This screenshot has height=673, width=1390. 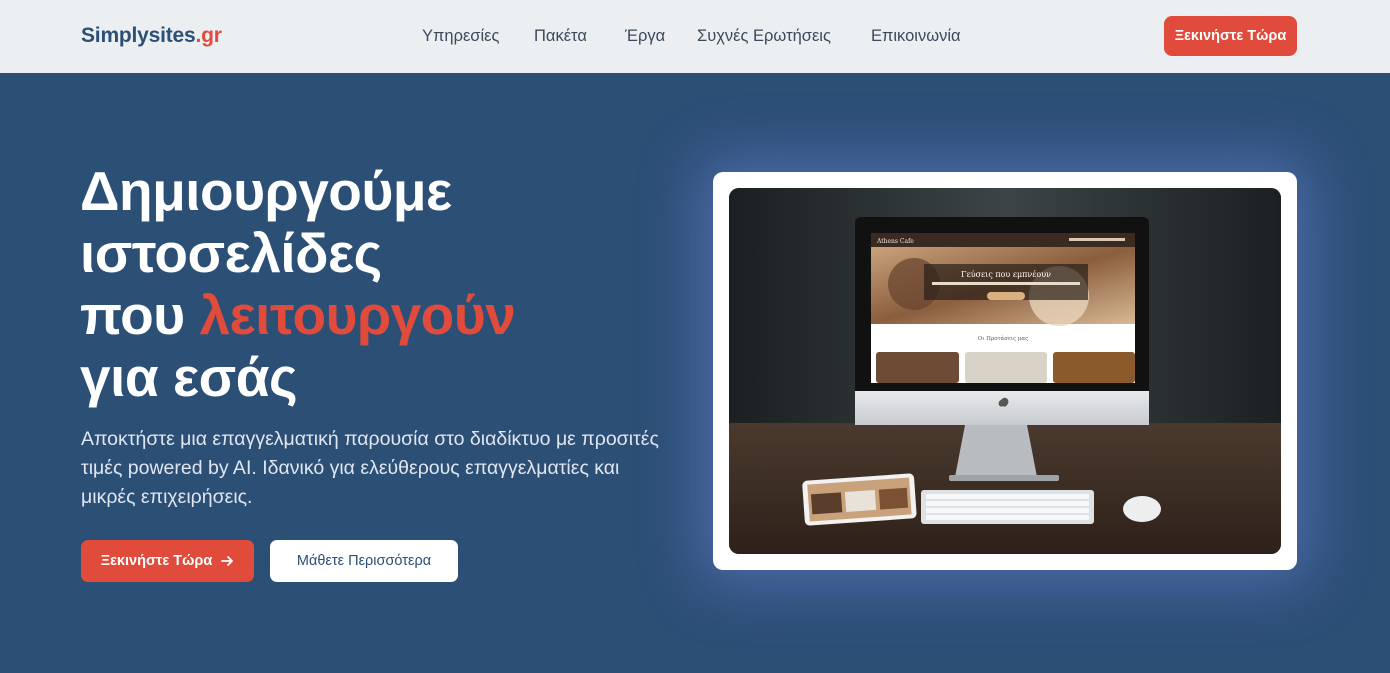 What do you see at coordinates (916, 36) in the screenshot?
I see `nav-contact: Επικοινωνία` at bounding box center [916, 36].